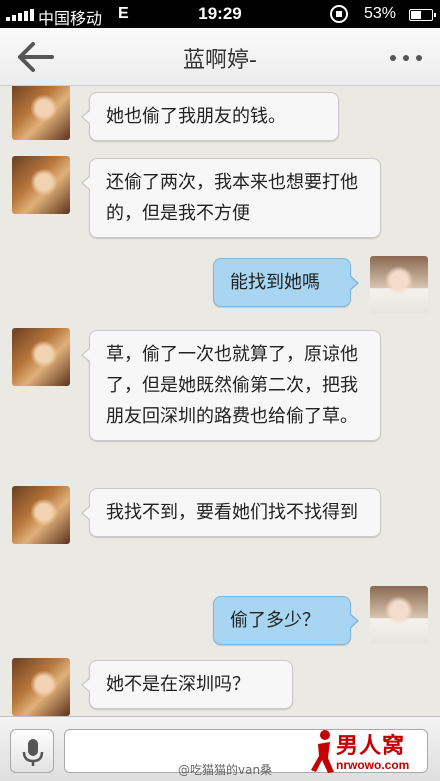 The width and height of the screenshot is (440, 781). What do you see at coordinates (406, 57) in the screenshot?
I see `more-button` at bounding box center [406, 57].